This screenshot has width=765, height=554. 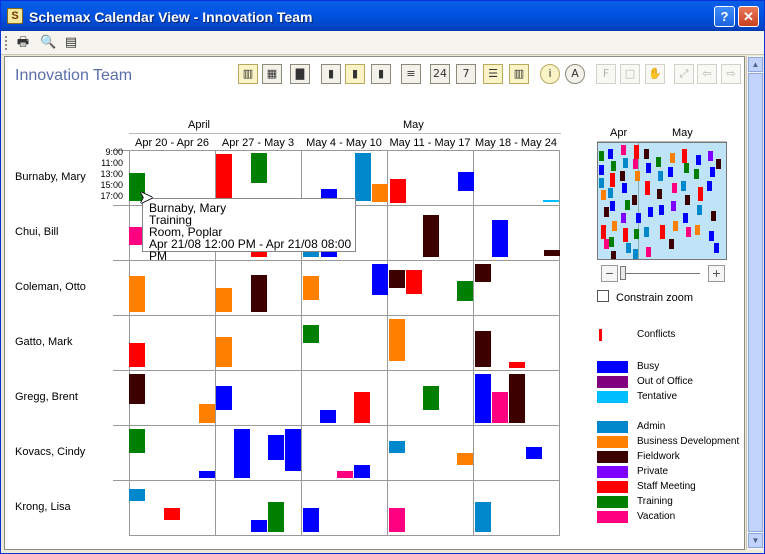 I want to click on constrain-zoom-label: Constrain zoom, so click(x=655, y=298).